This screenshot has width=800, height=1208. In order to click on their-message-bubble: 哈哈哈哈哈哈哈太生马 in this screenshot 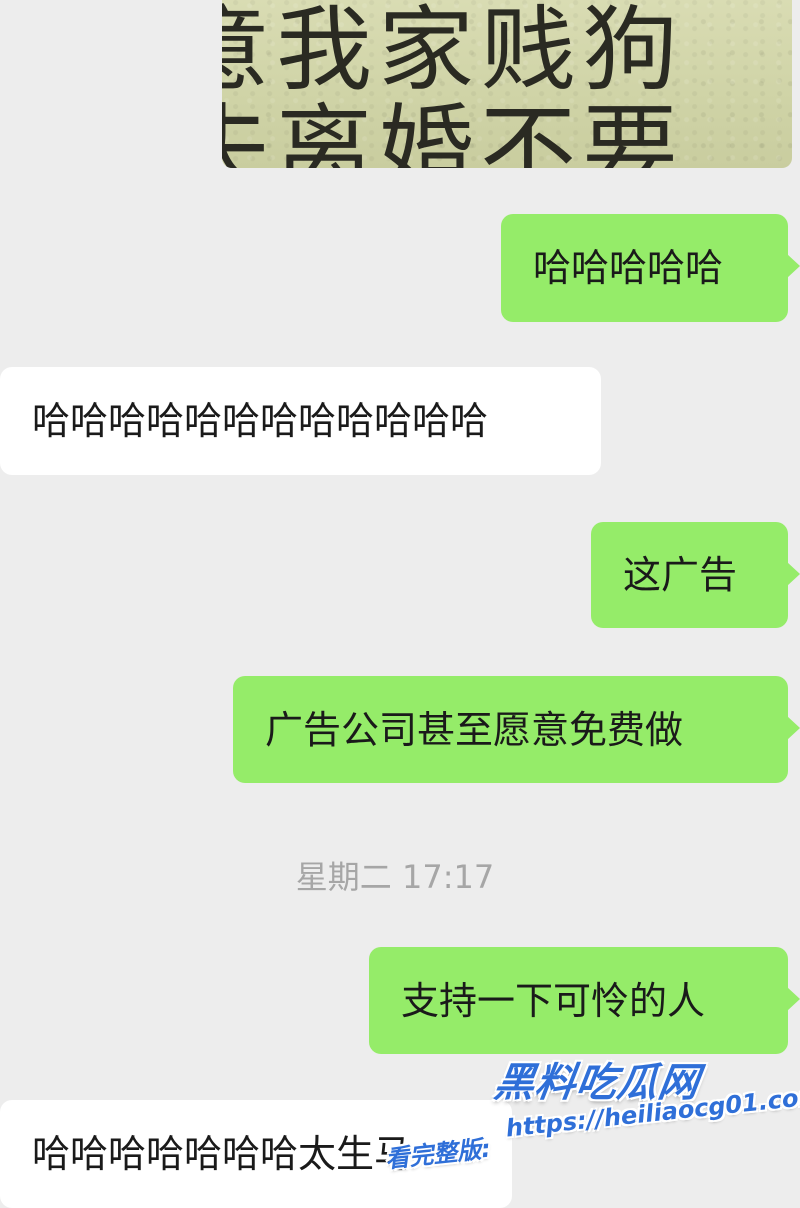, I will do `click(256, 1154)`.